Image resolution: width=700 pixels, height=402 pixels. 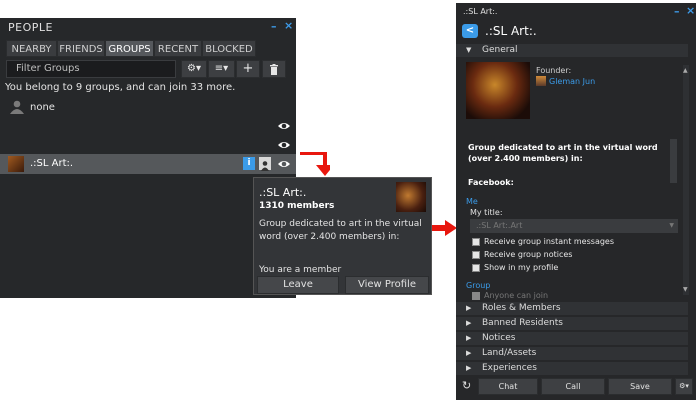 What do you see at coordinates (81, 48) in the screenshot?
I see `tab-friends: FRIENDS` at bounding box center [81, 48].